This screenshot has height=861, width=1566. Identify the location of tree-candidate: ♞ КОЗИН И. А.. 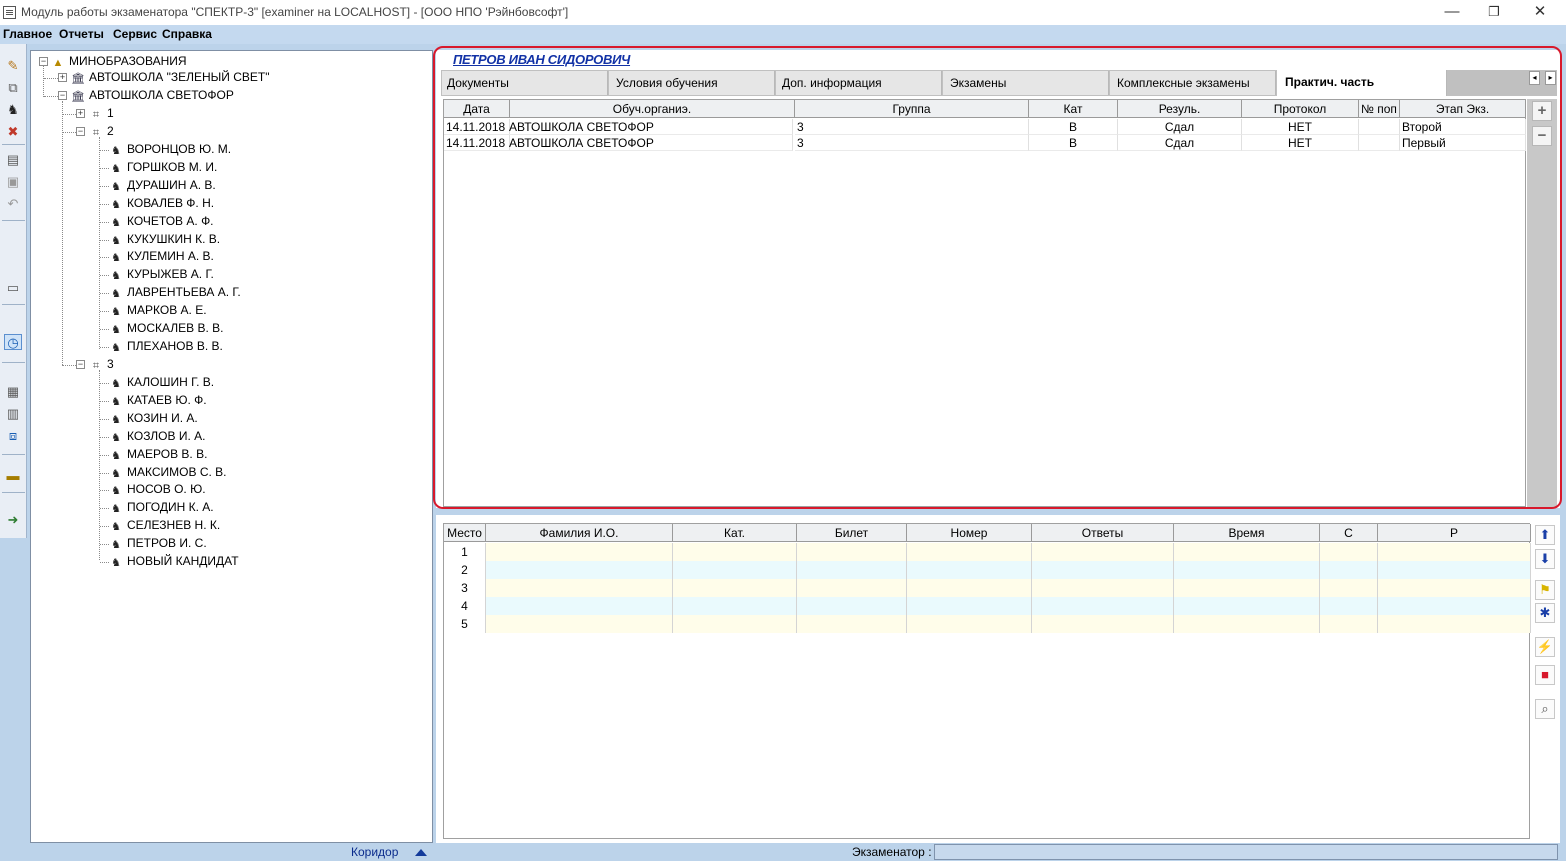
(153, 418).